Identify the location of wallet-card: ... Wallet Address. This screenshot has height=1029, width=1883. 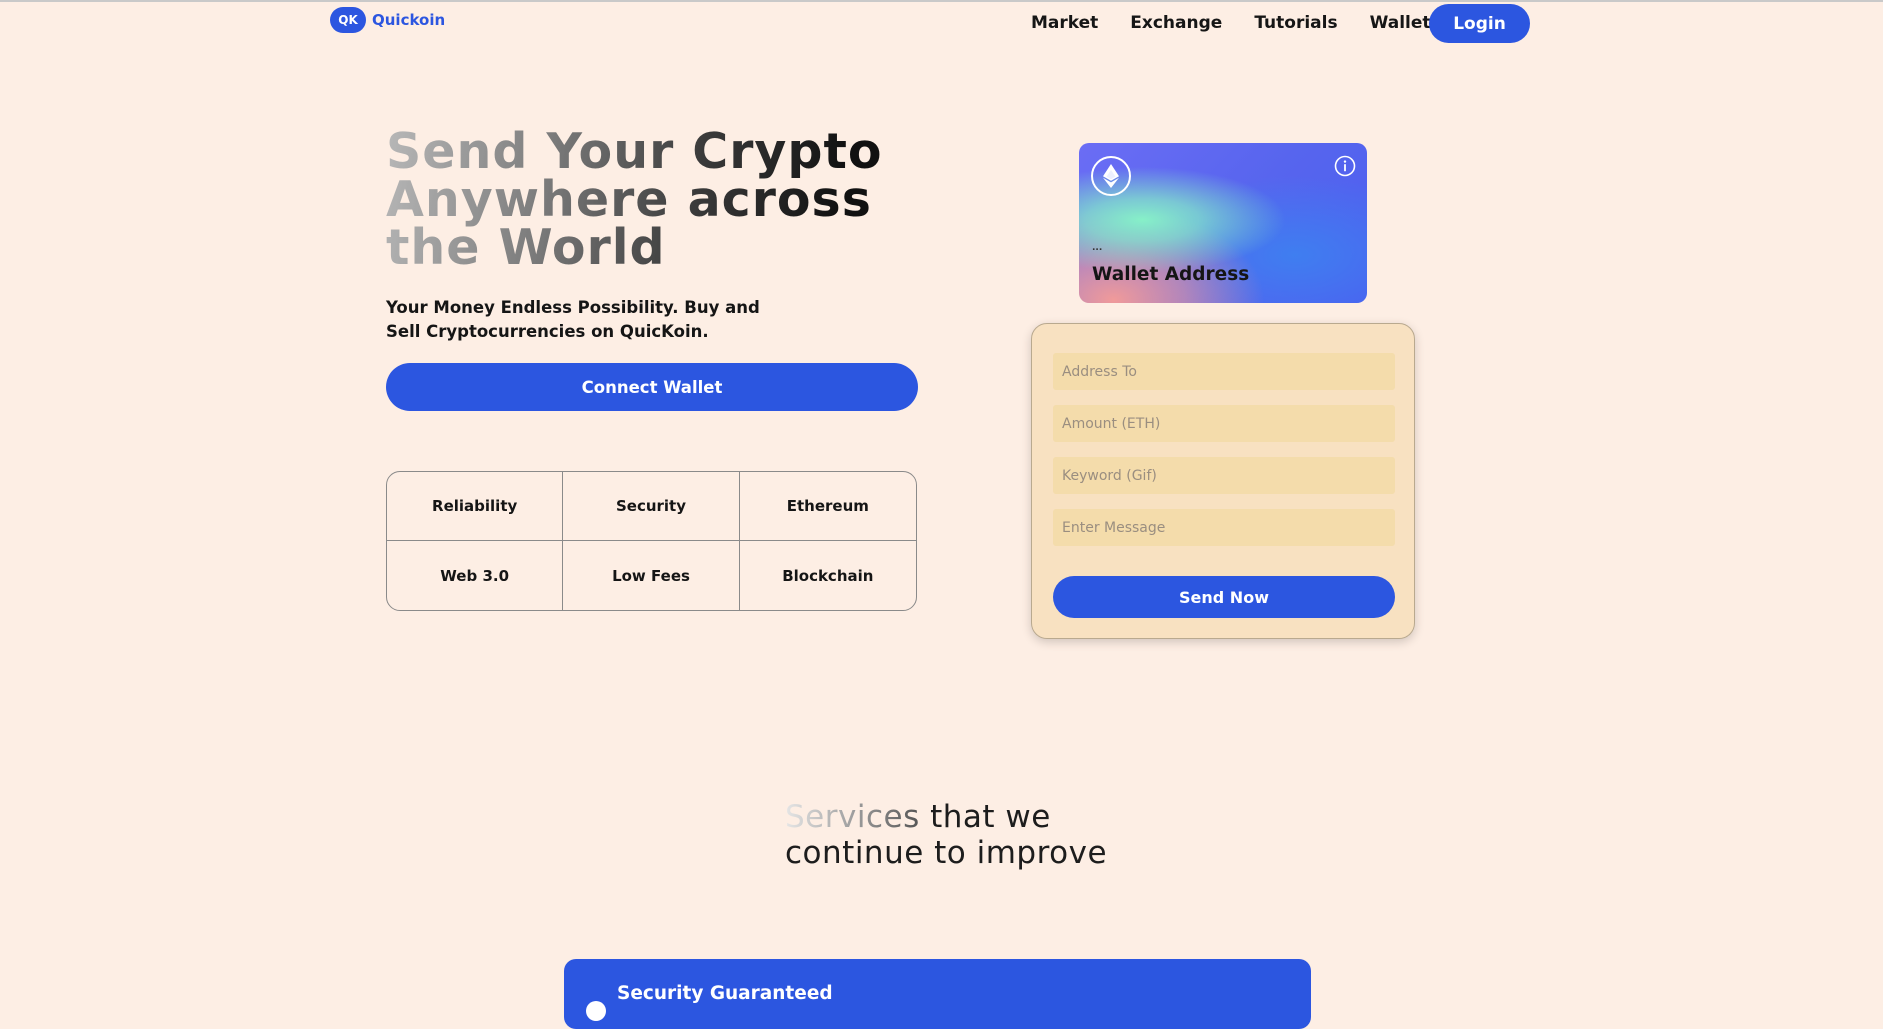
(1223, 223).